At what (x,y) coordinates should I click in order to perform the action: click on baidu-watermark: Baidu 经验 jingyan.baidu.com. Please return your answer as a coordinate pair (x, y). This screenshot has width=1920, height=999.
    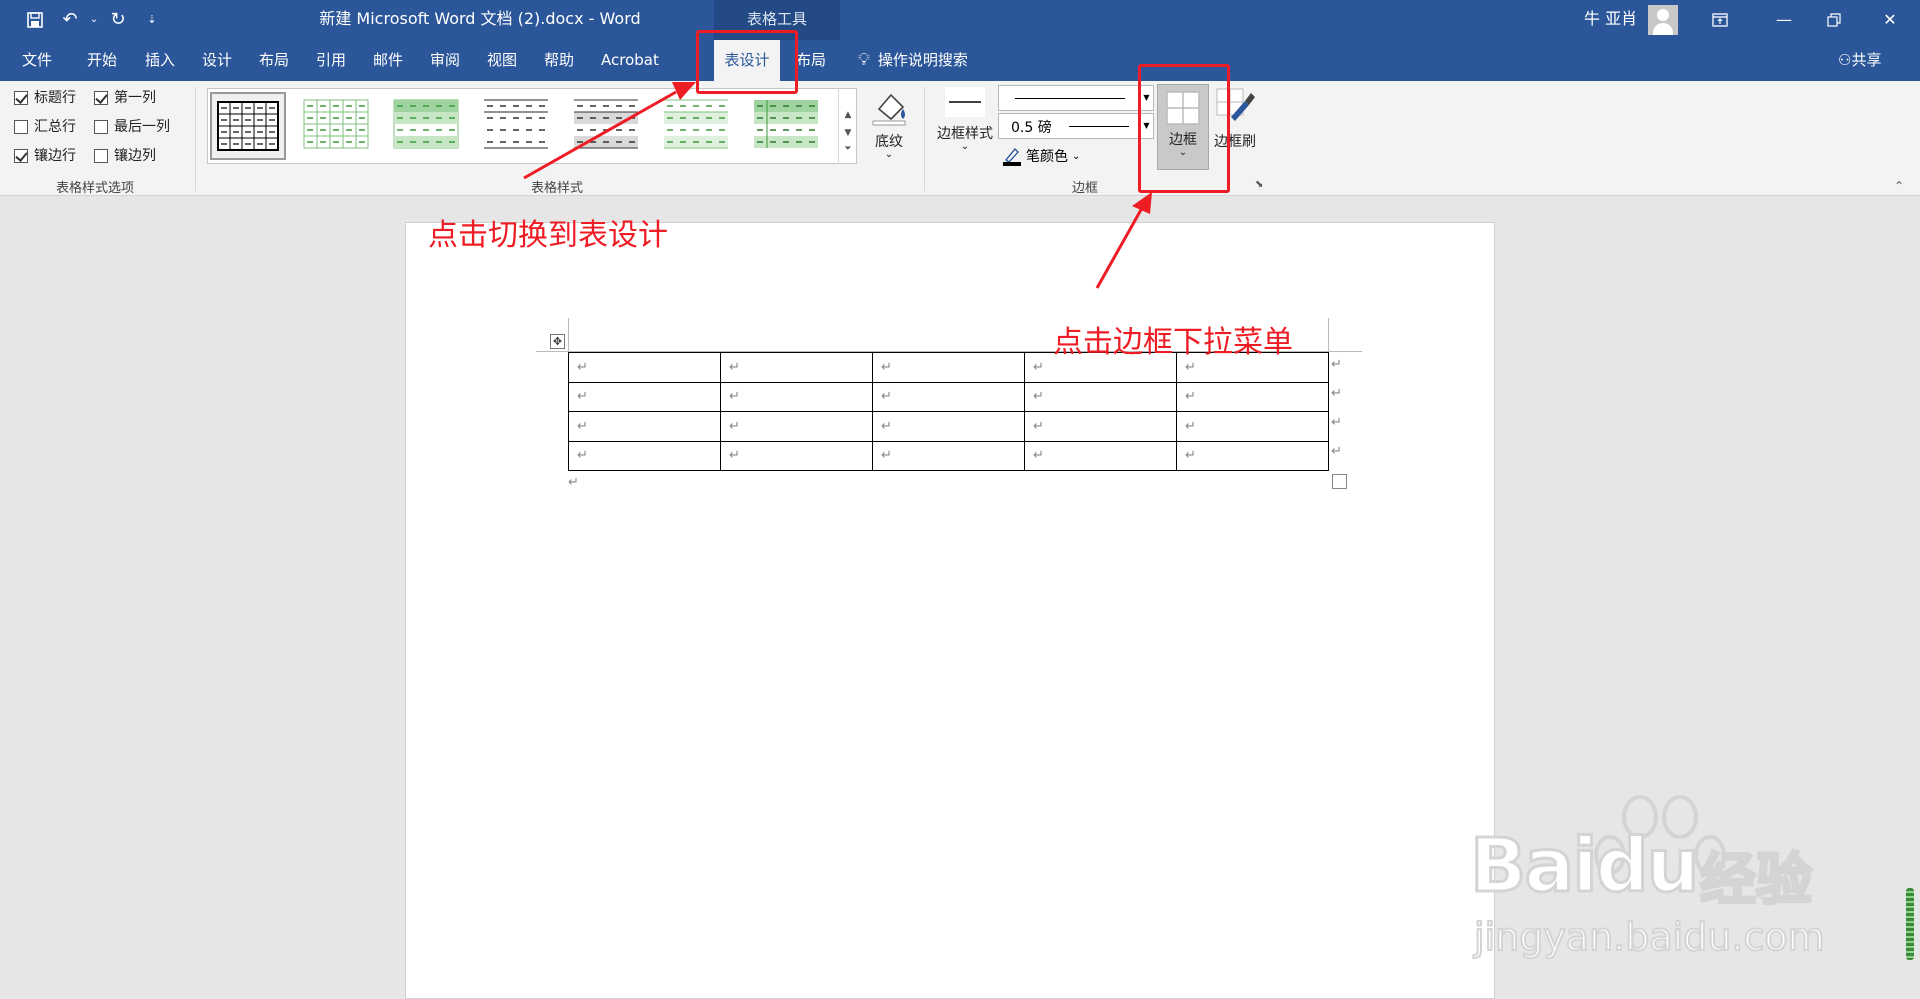
    Looking at the image, I should click on (1649, 880).